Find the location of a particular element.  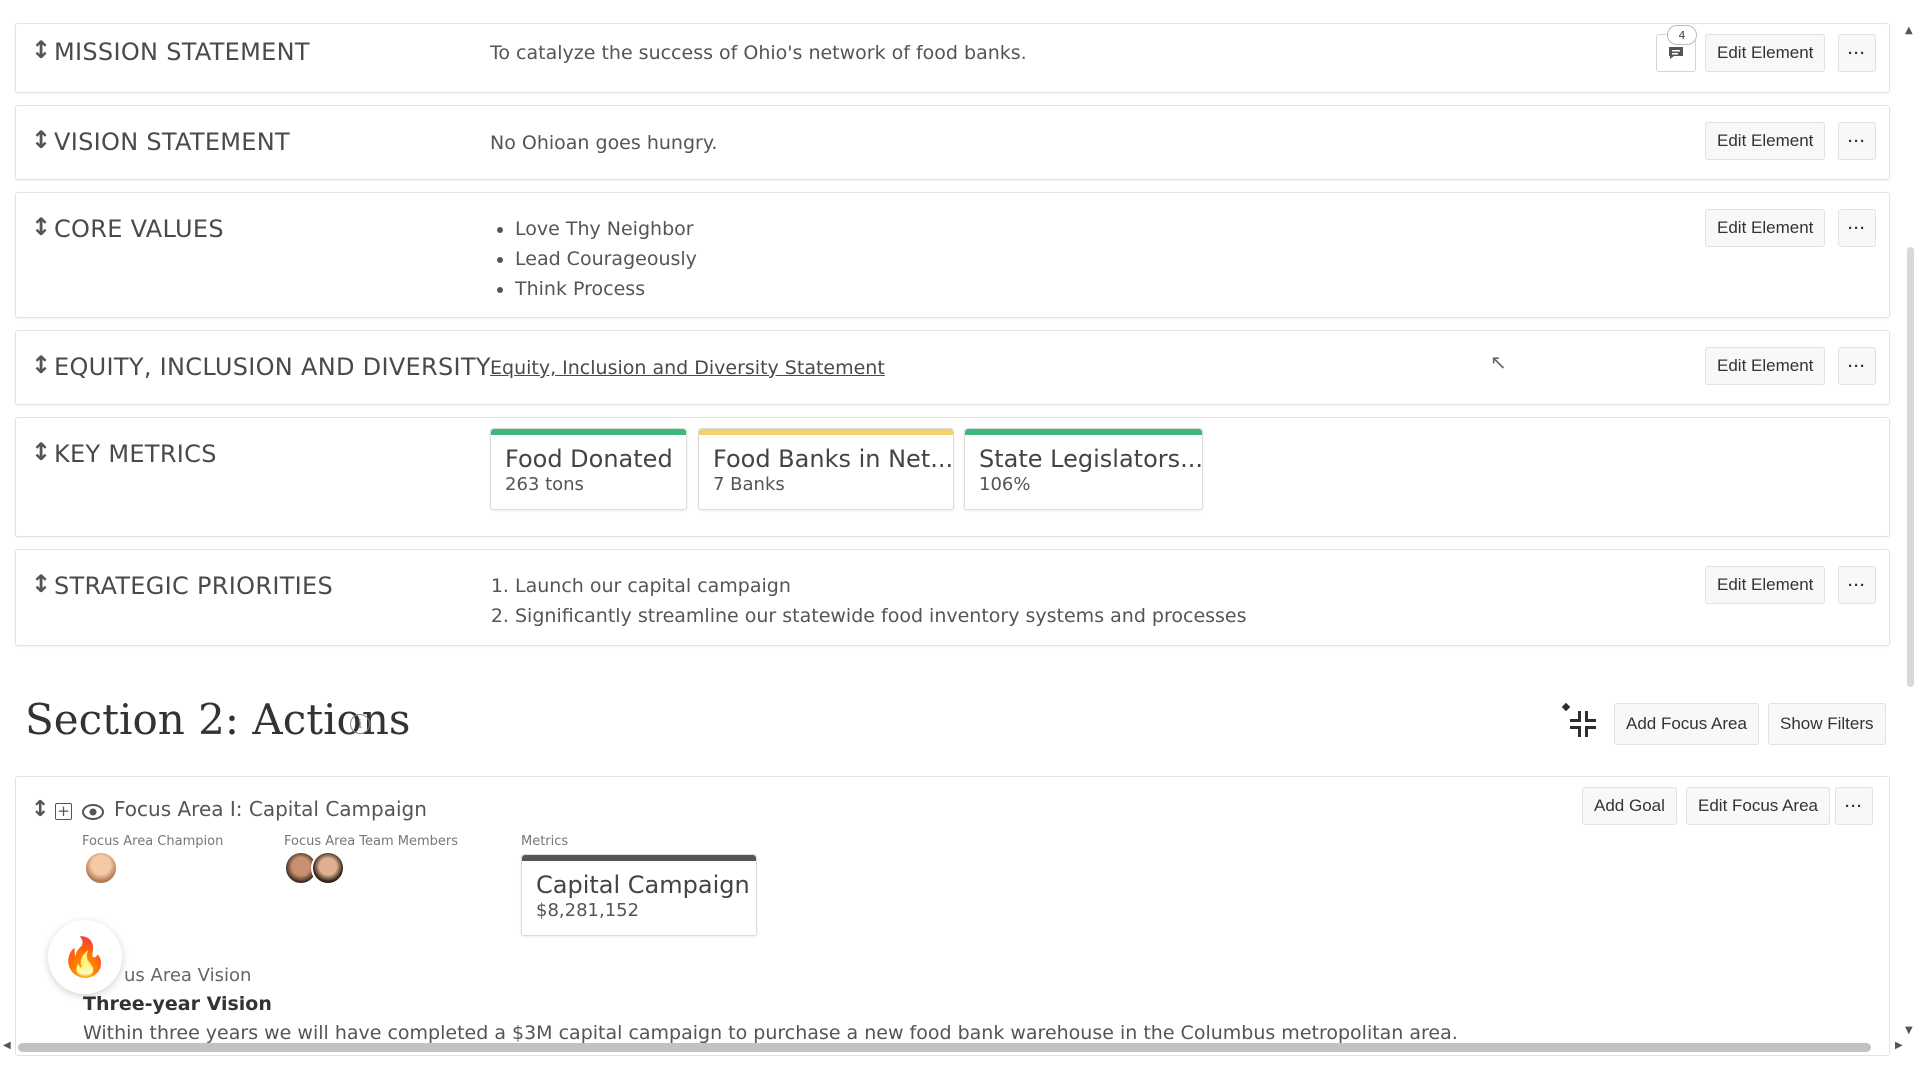

metric-card: State Legislators... 106% is located at coordinates (1083, 469).